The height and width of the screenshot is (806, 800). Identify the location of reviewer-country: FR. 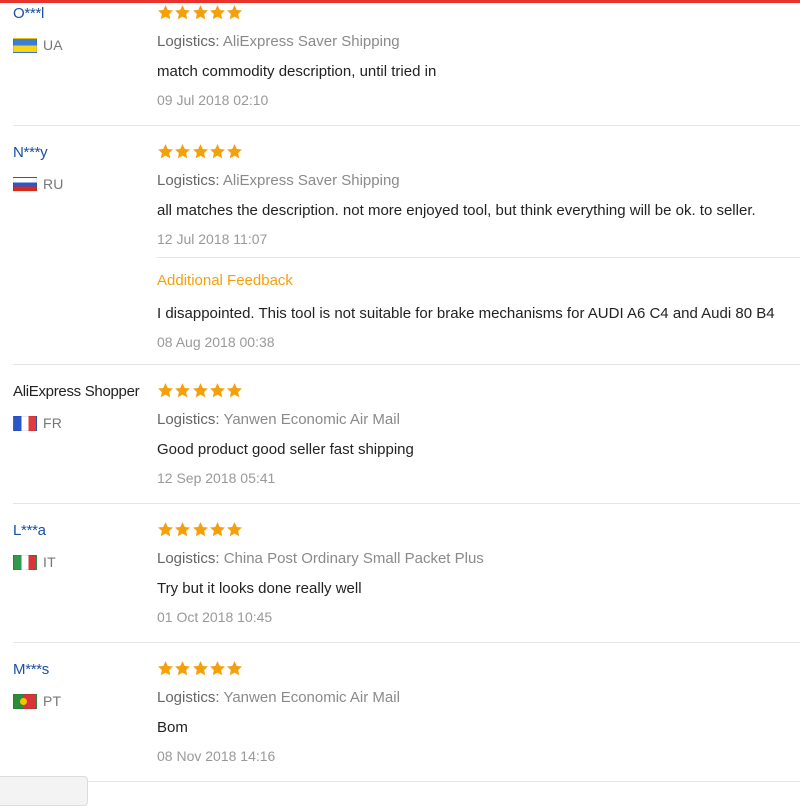
(37, 423).